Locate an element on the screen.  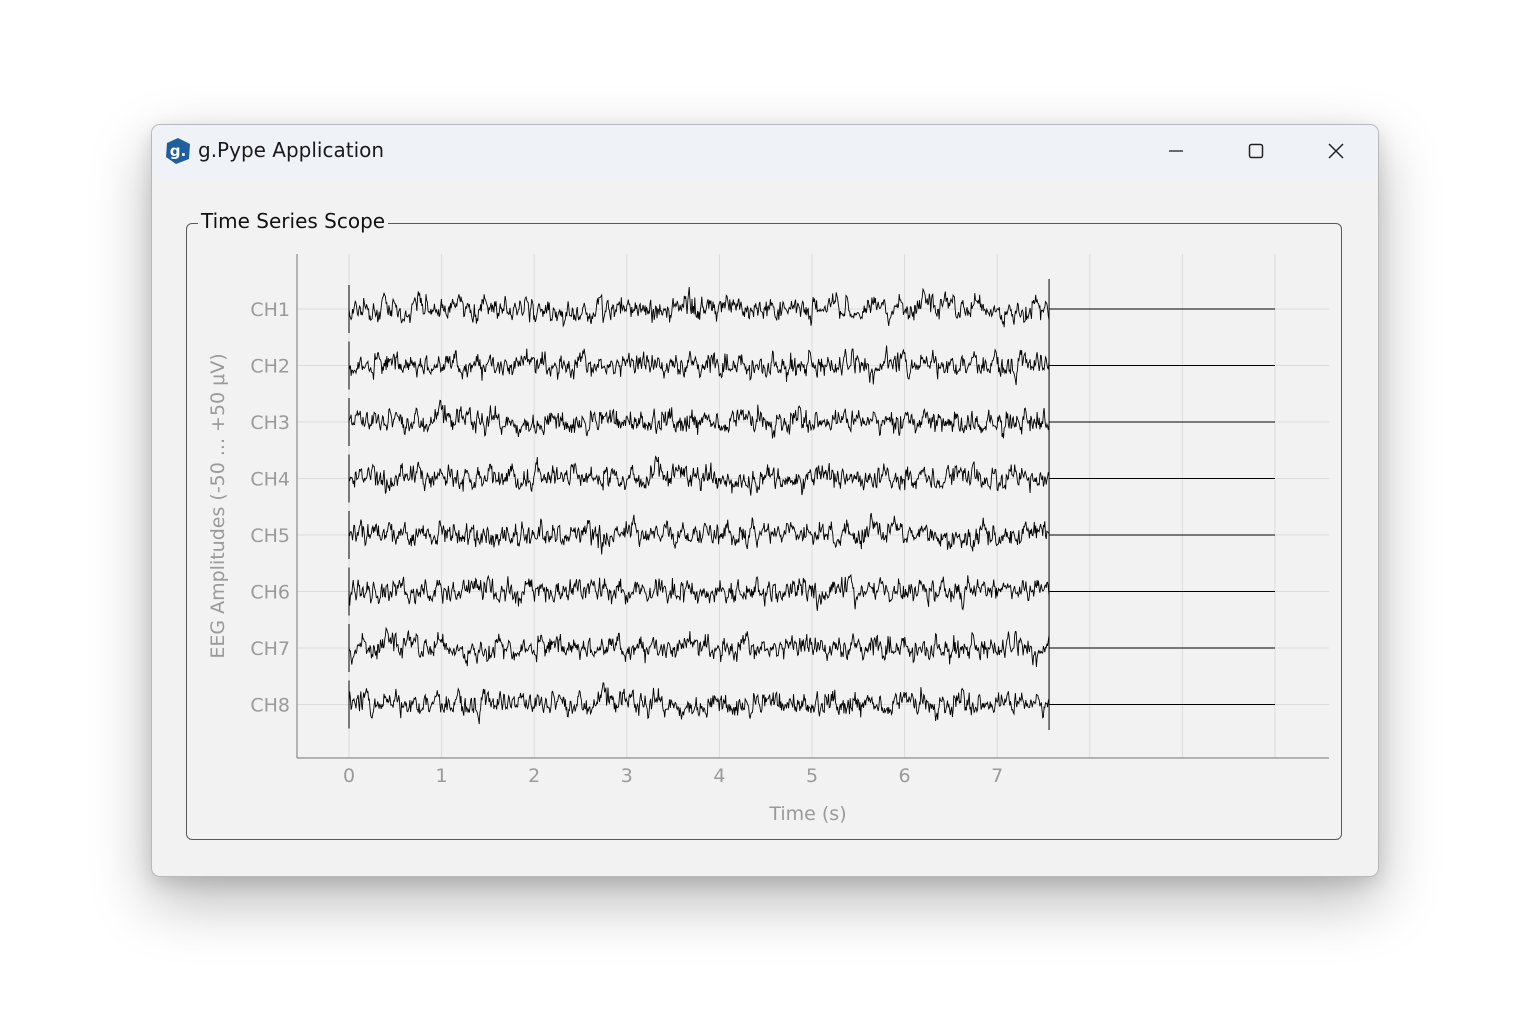
channel-label: CH7 is located at coordinates (270, 649).